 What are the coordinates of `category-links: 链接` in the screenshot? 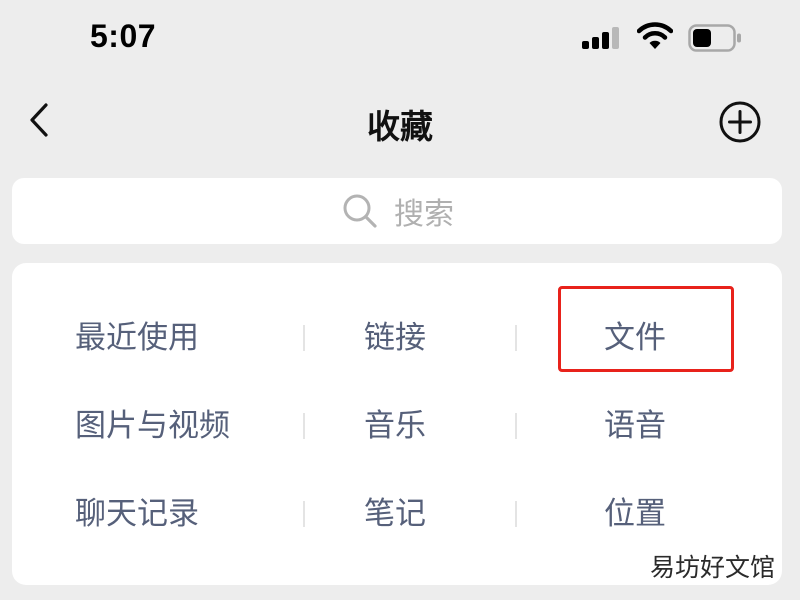 It's located at (395, 338).